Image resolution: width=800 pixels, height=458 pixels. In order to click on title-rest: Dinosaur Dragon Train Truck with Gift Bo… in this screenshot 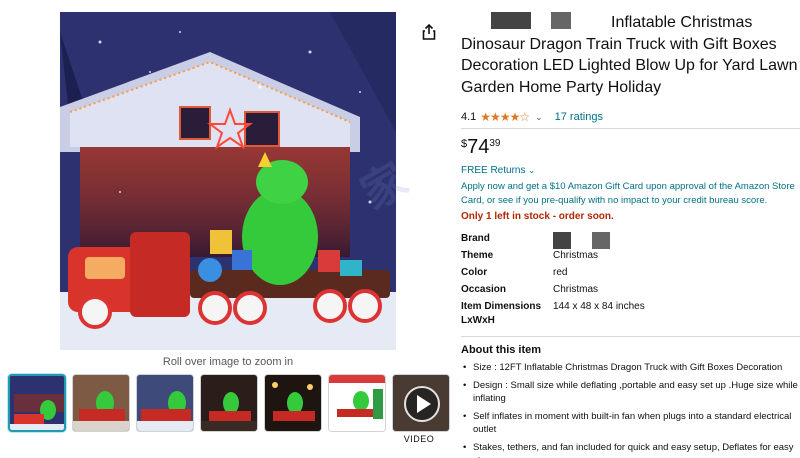, I will do `click(629, 65)`.